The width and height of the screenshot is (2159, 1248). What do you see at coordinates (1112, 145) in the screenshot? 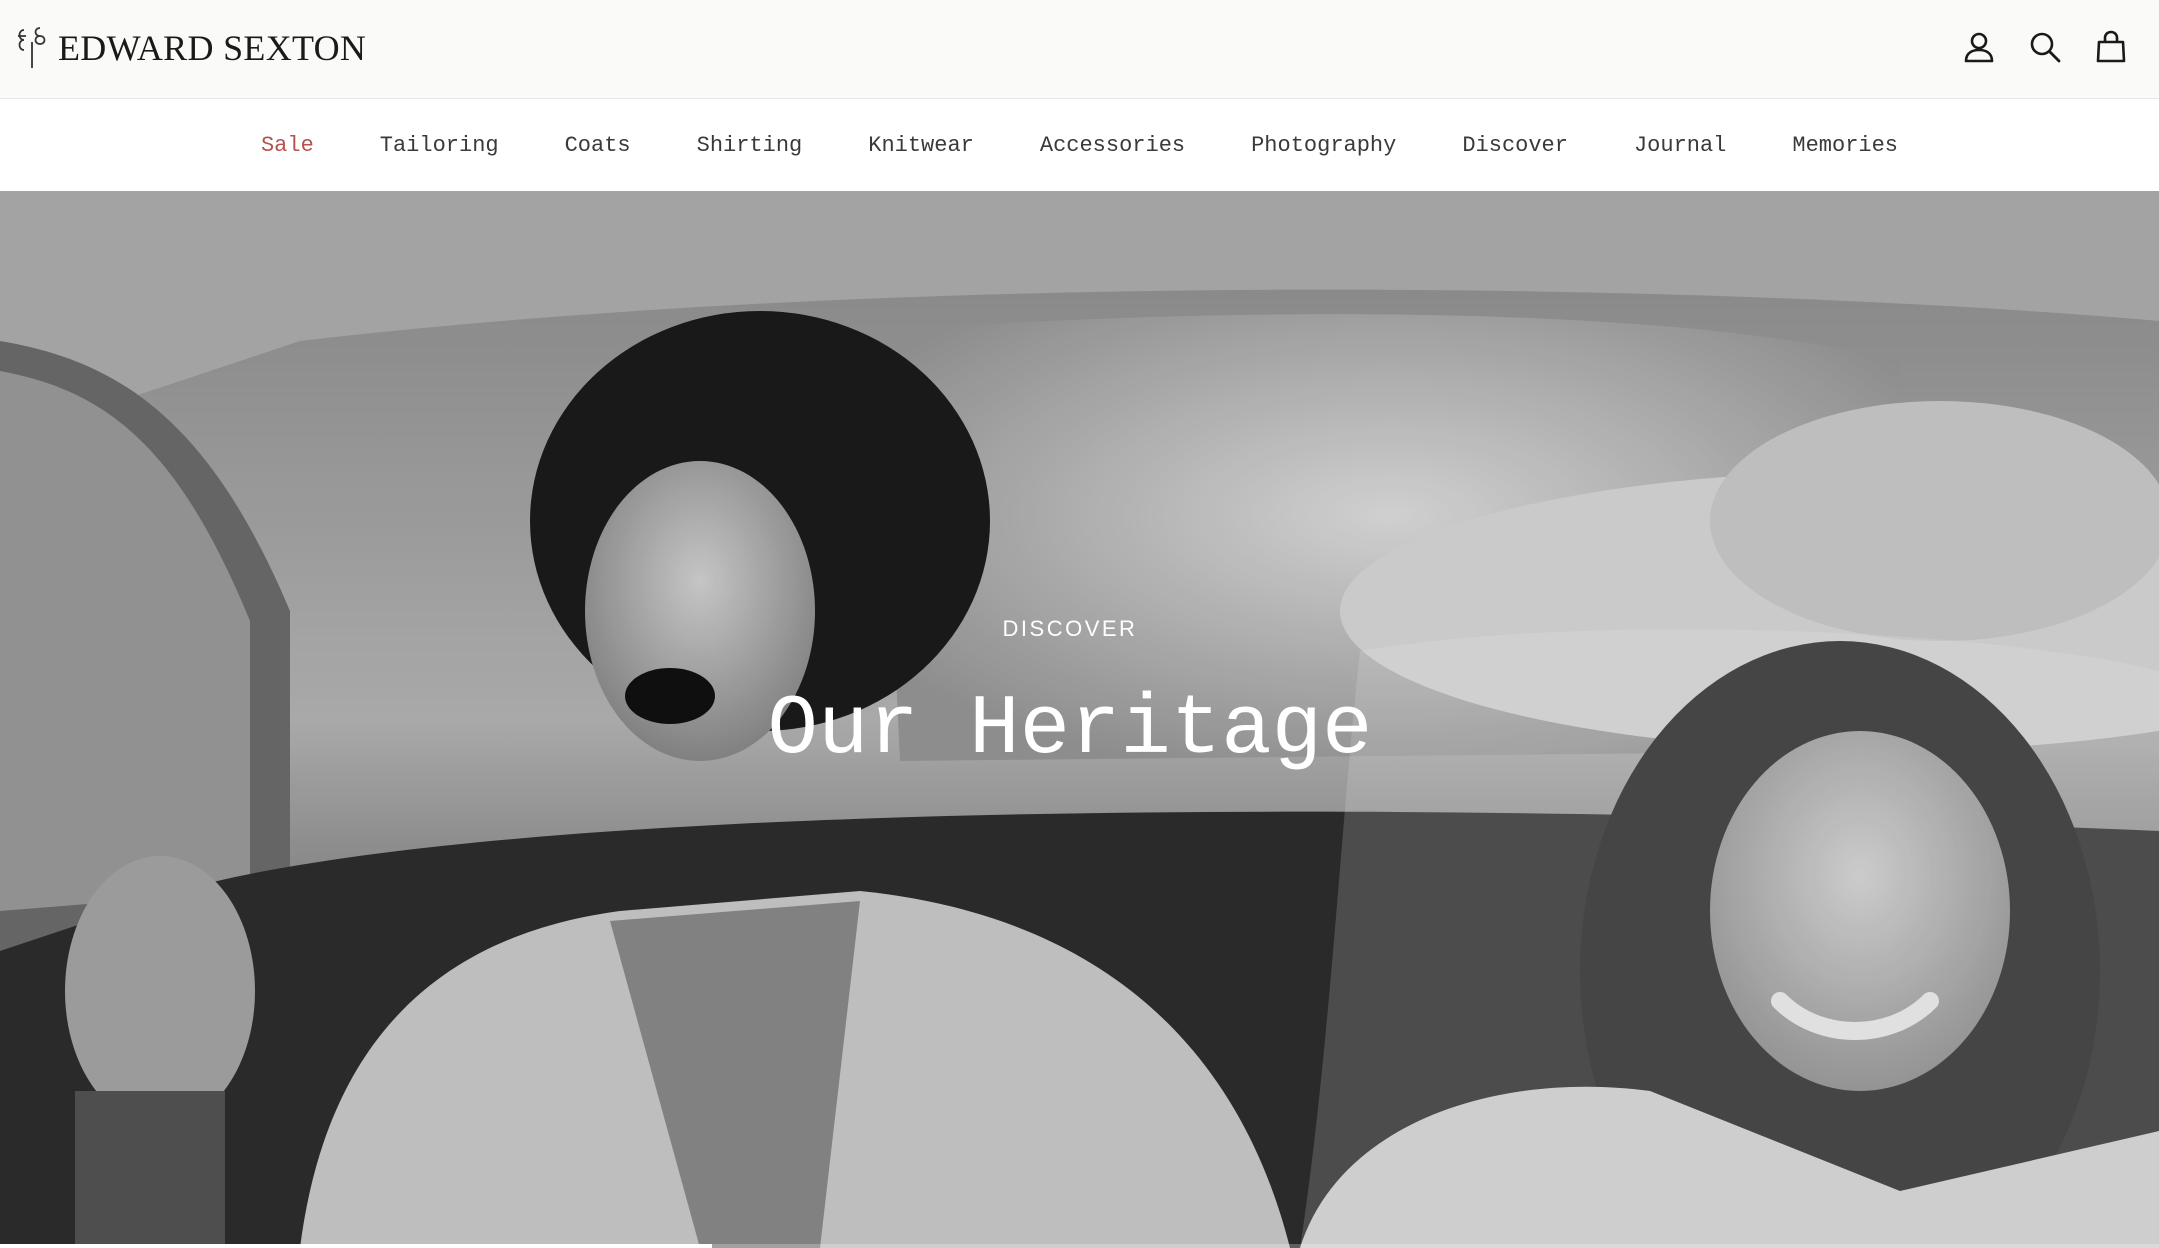
I see `nav-item-accessories: Accessories` at bounding box center [1112, 145].